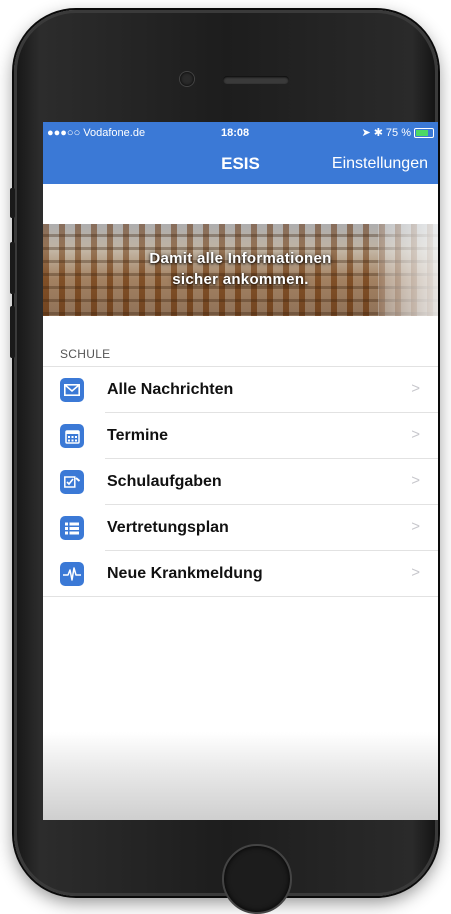 This screenshot has width=451, height=914. I want to click on calendar-icon, so click(72, 436).